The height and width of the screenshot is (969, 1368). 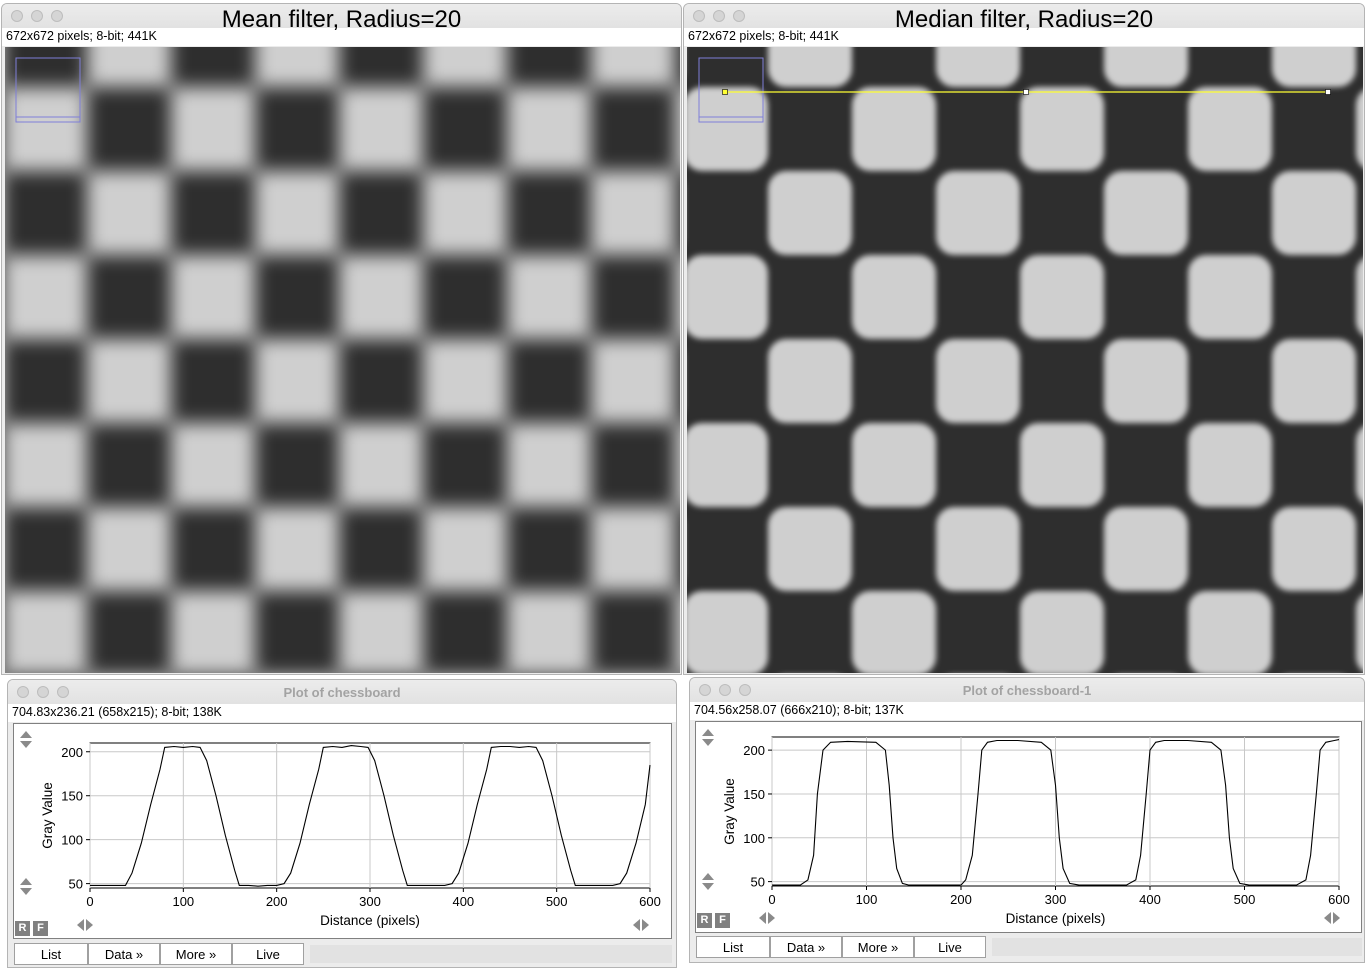 I want to click on window-titlebar: Plot of chessboard-1, so click(x=1027, y=690).